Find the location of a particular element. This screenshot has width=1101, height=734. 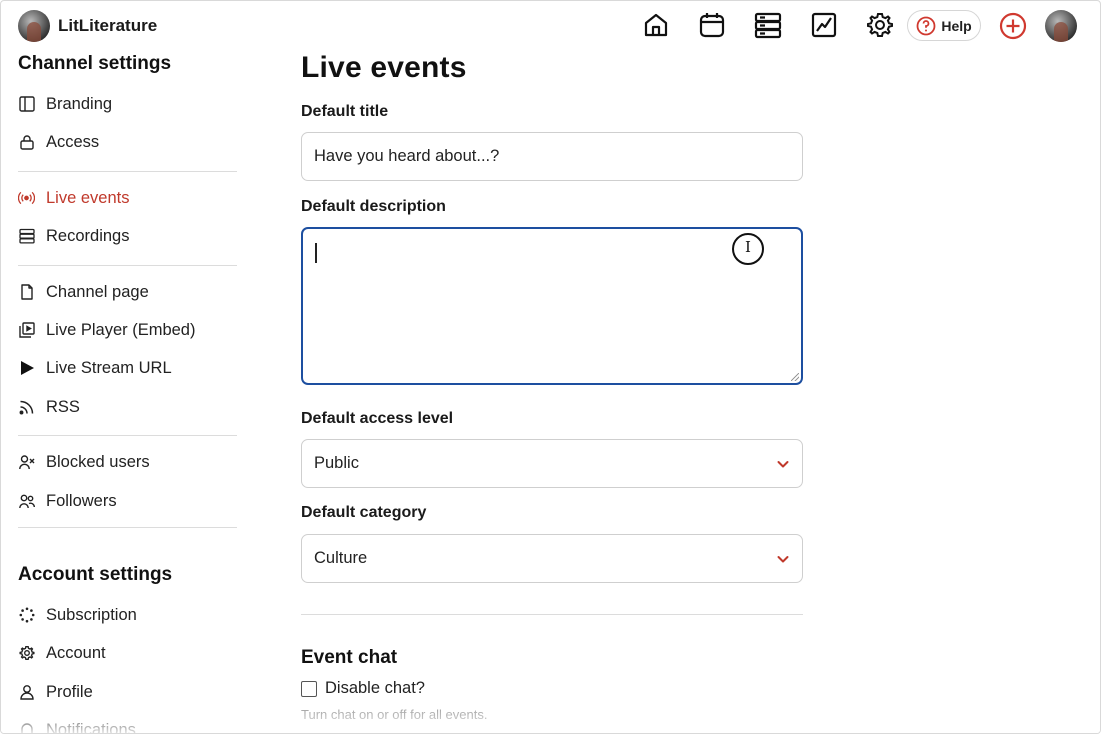

resize-handle is located at coordinates (795, 377).